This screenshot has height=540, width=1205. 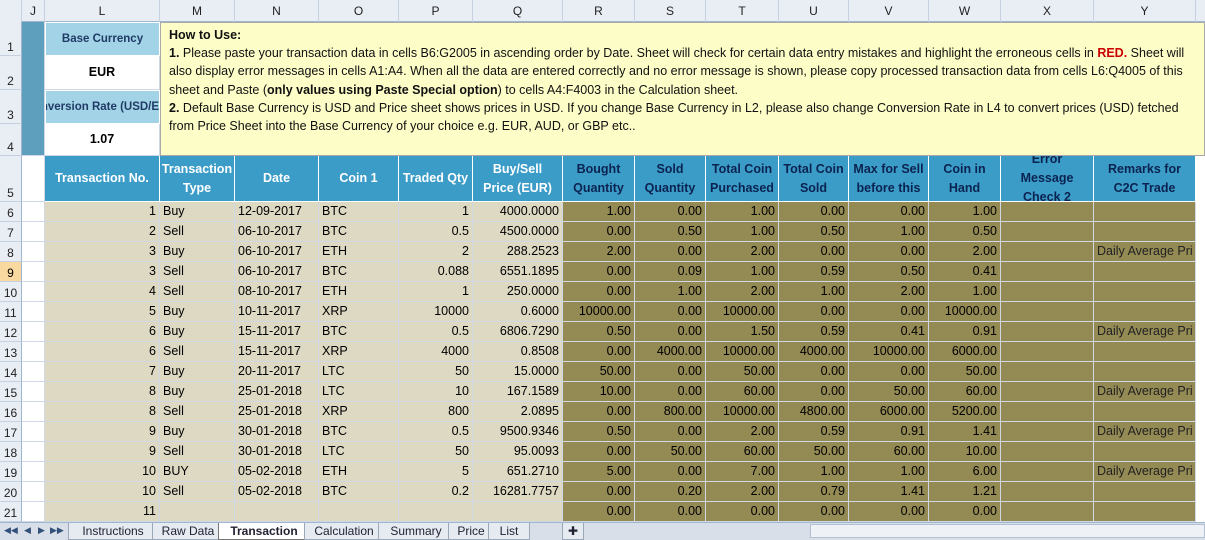 I want to click on column-header-r: R, so click(x=599, y=11).